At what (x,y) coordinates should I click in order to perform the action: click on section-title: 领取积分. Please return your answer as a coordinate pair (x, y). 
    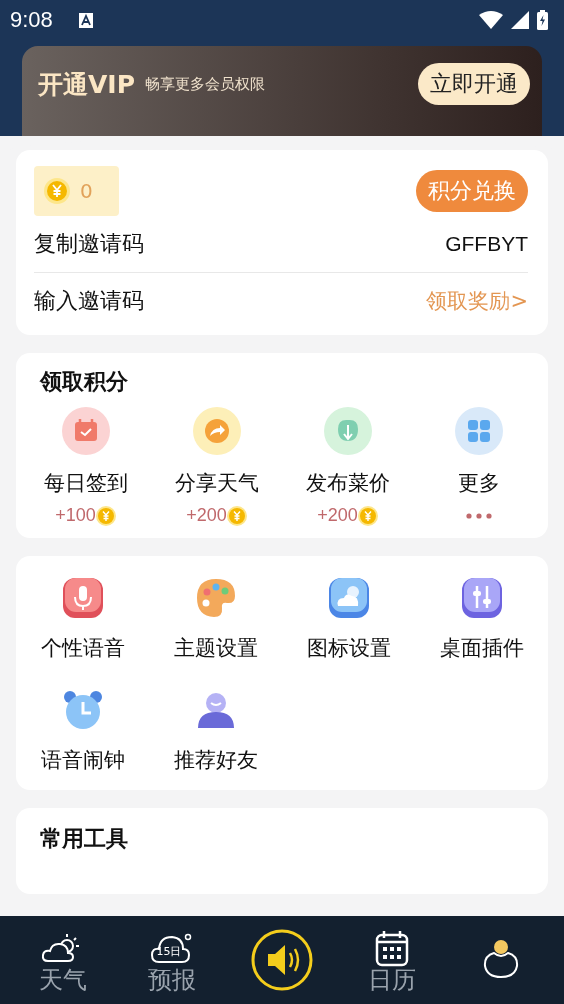
    Looking at the image, I should click on (84, 382).